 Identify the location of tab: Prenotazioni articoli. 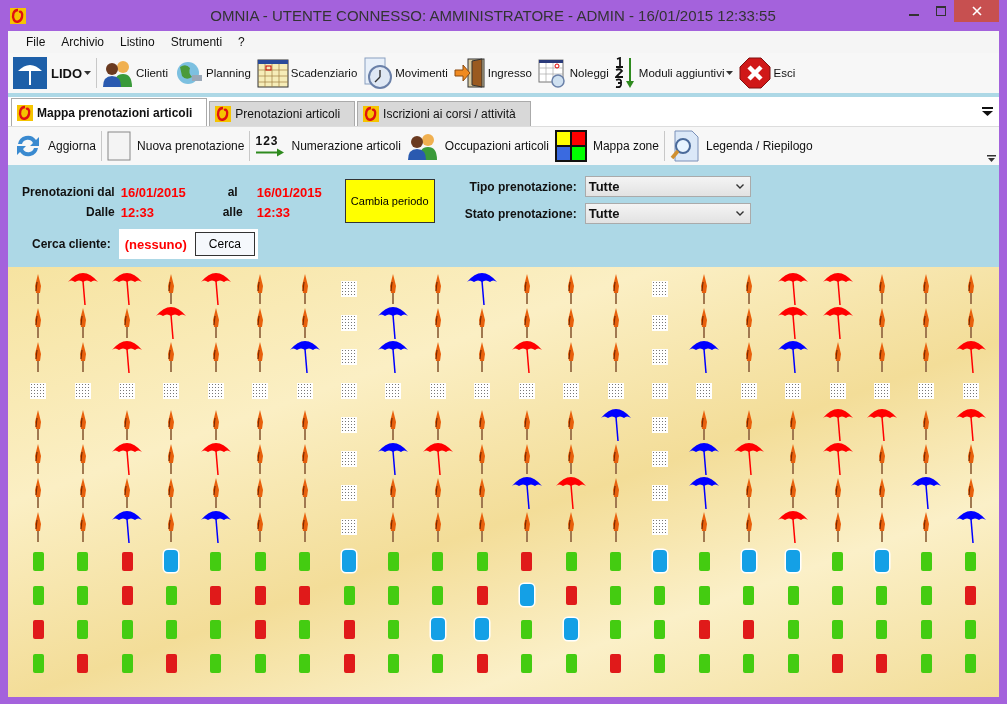
(282, 113).